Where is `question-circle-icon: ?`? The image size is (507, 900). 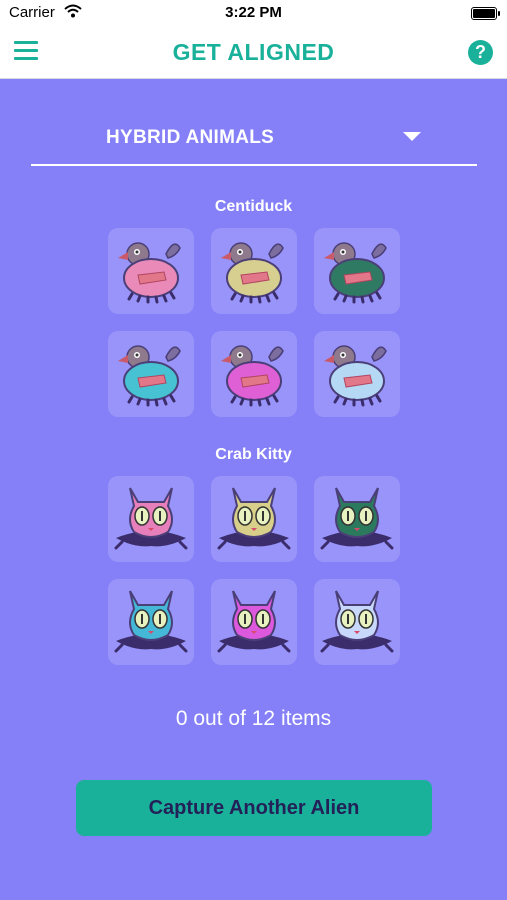 question-circle-icon: ? is located at coordinates (480, 52).